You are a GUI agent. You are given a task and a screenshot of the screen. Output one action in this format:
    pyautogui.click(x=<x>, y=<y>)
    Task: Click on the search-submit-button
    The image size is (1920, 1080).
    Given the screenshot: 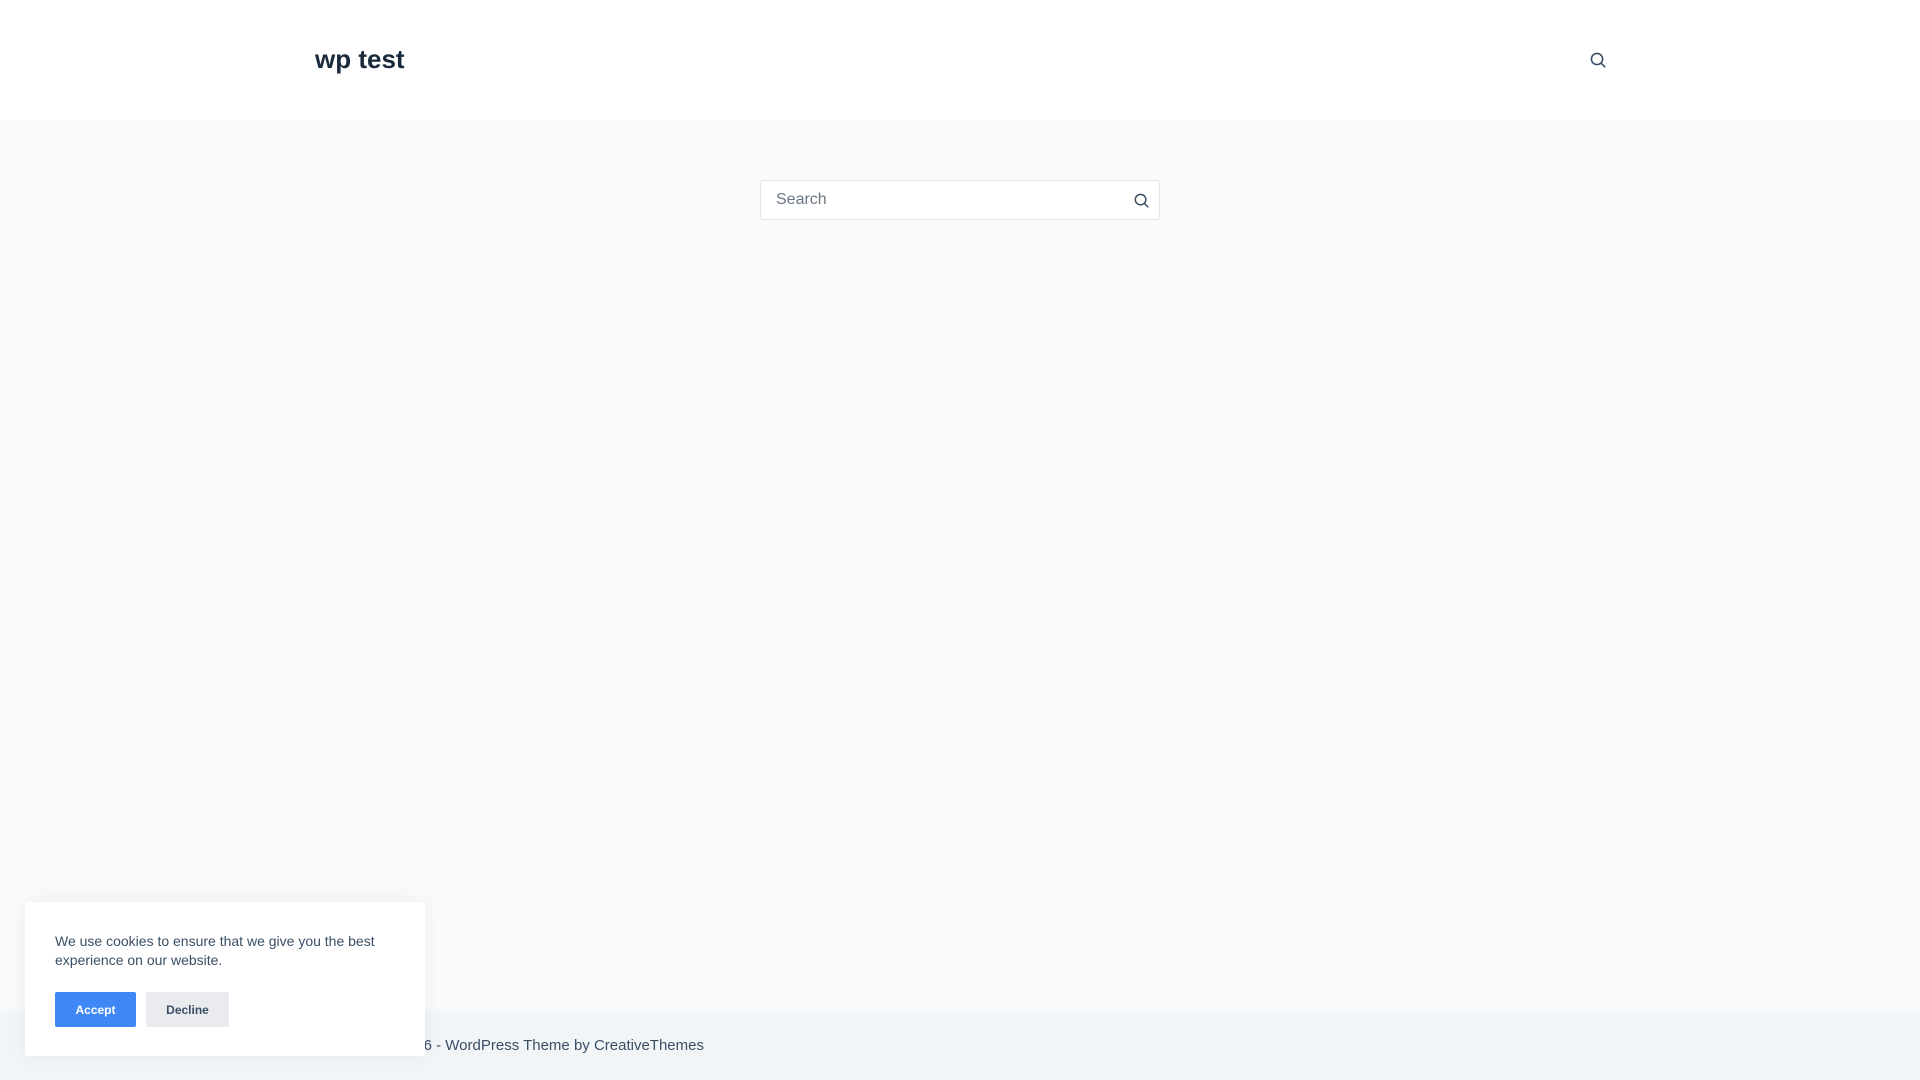 What is the action you would take?
    pyautogui.click(x=1141, y=200)
    